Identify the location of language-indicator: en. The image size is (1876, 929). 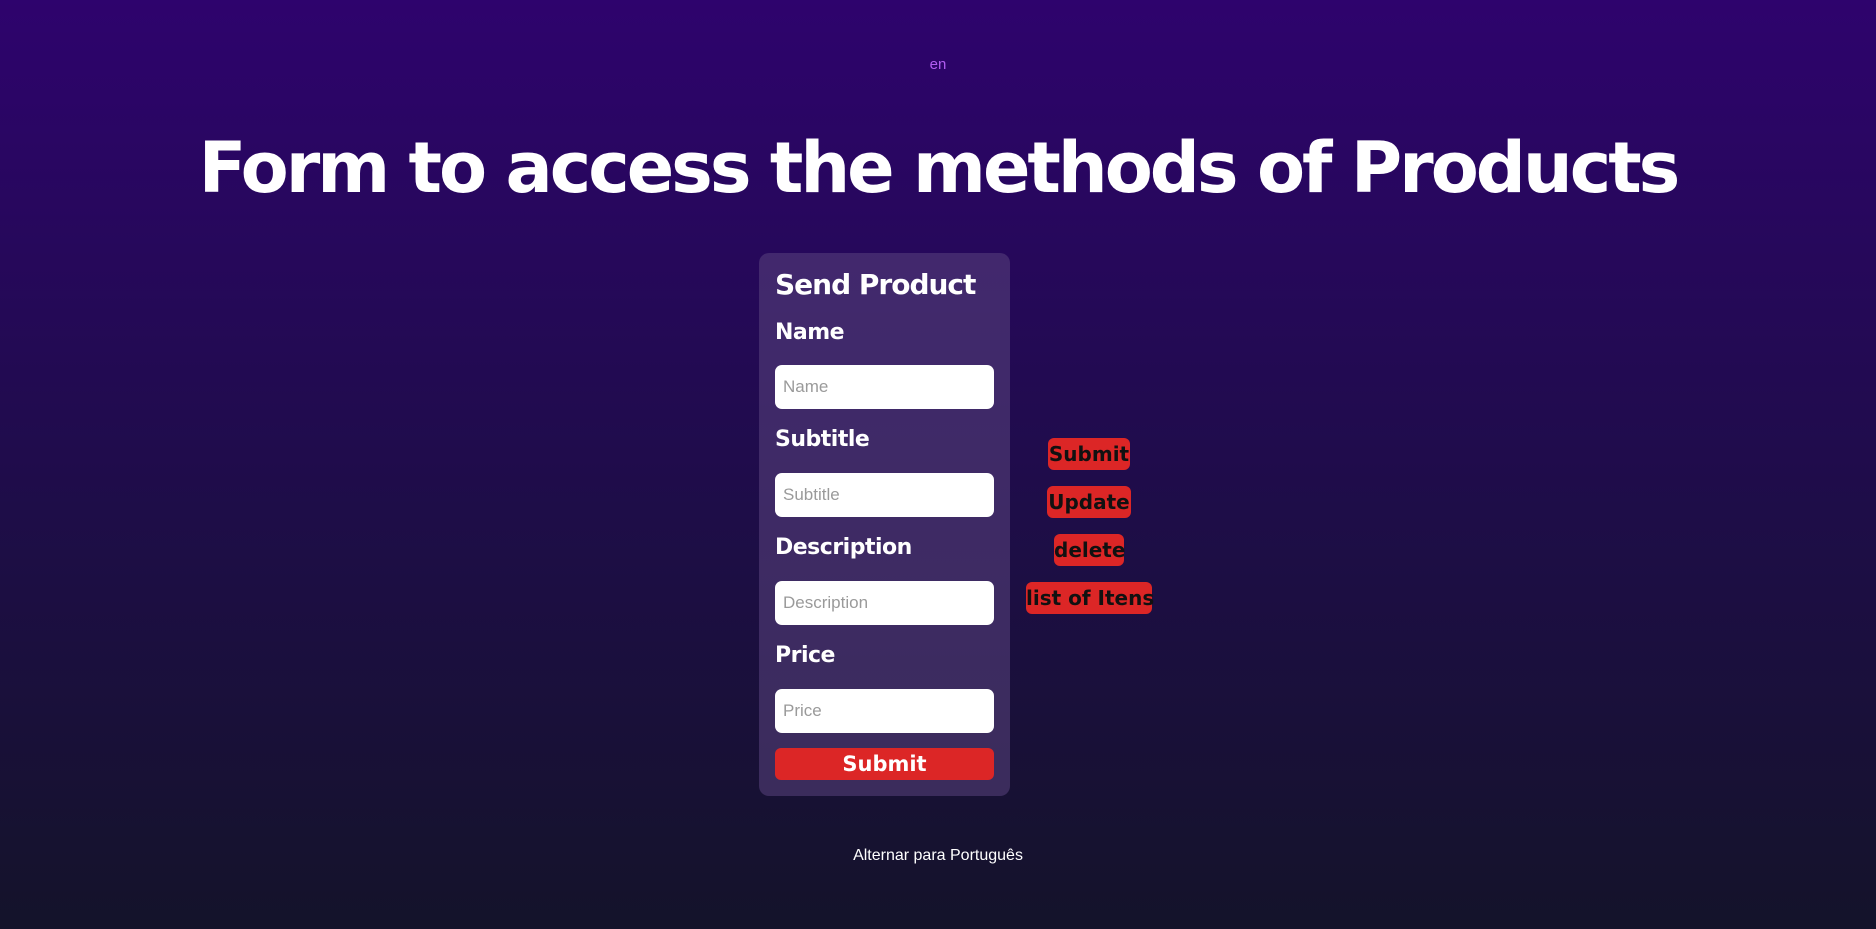
(938, 64).